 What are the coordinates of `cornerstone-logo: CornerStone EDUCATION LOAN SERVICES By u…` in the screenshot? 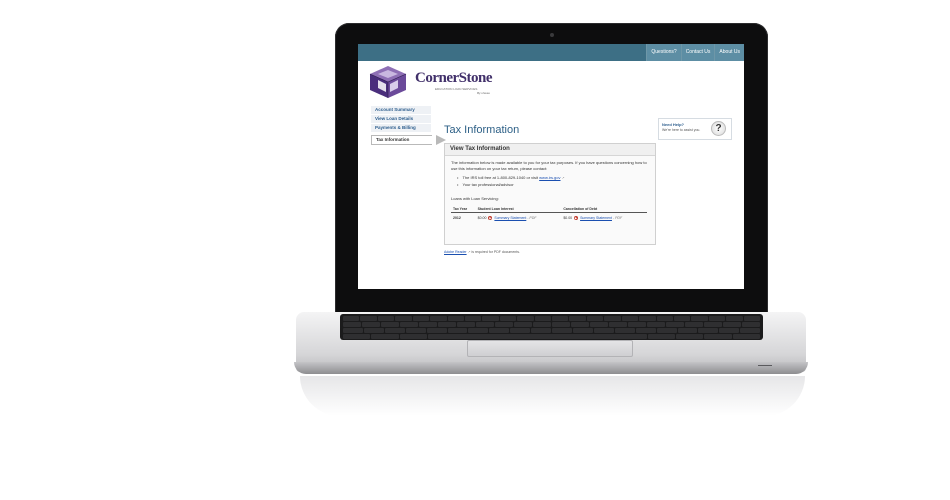 It's located at (431, 82).